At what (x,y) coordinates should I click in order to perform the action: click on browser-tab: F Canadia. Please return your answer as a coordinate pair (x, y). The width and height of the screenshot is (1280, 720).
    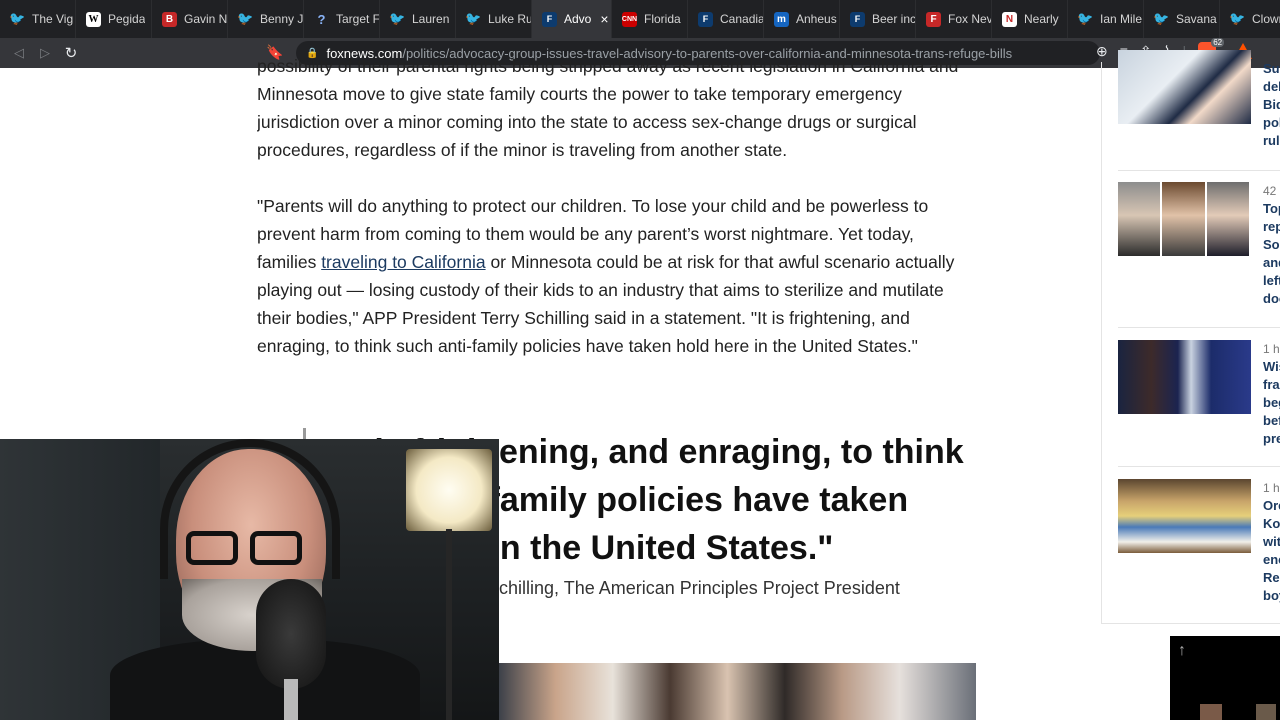
    Looking at the image, I should click on (726, 19).